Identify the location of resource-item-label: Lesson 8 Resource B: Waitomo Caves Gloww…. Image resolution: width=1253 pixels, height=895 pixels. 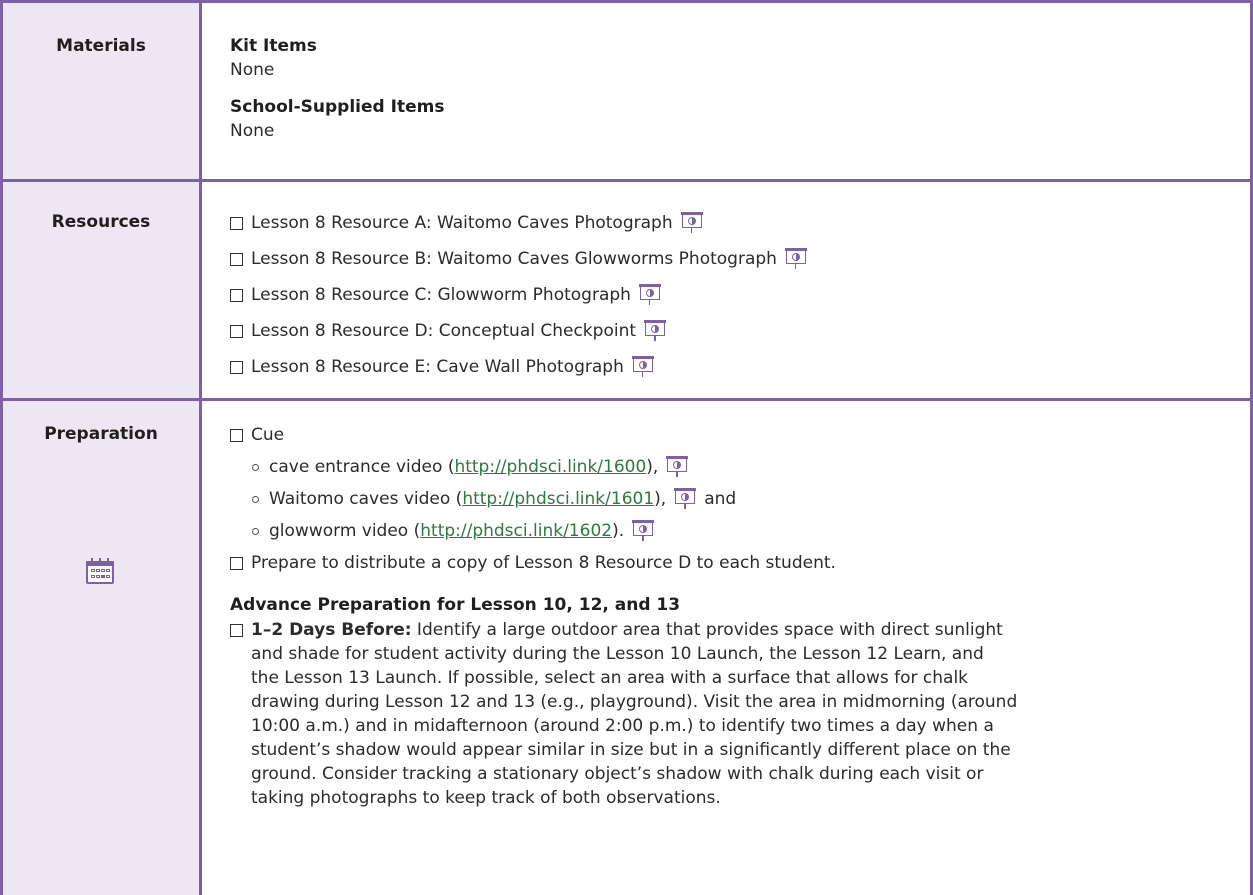
(514, 259).